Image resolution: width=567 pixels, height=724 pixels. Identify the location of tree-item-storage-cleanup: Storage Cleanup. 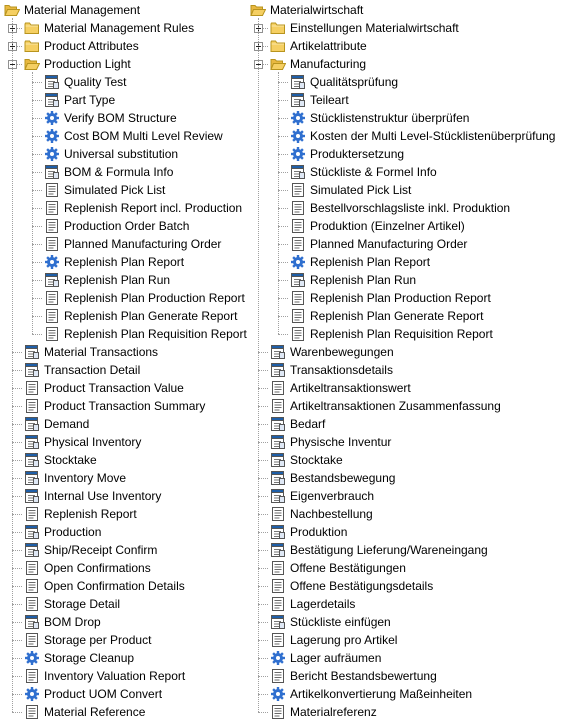
(79, 658).